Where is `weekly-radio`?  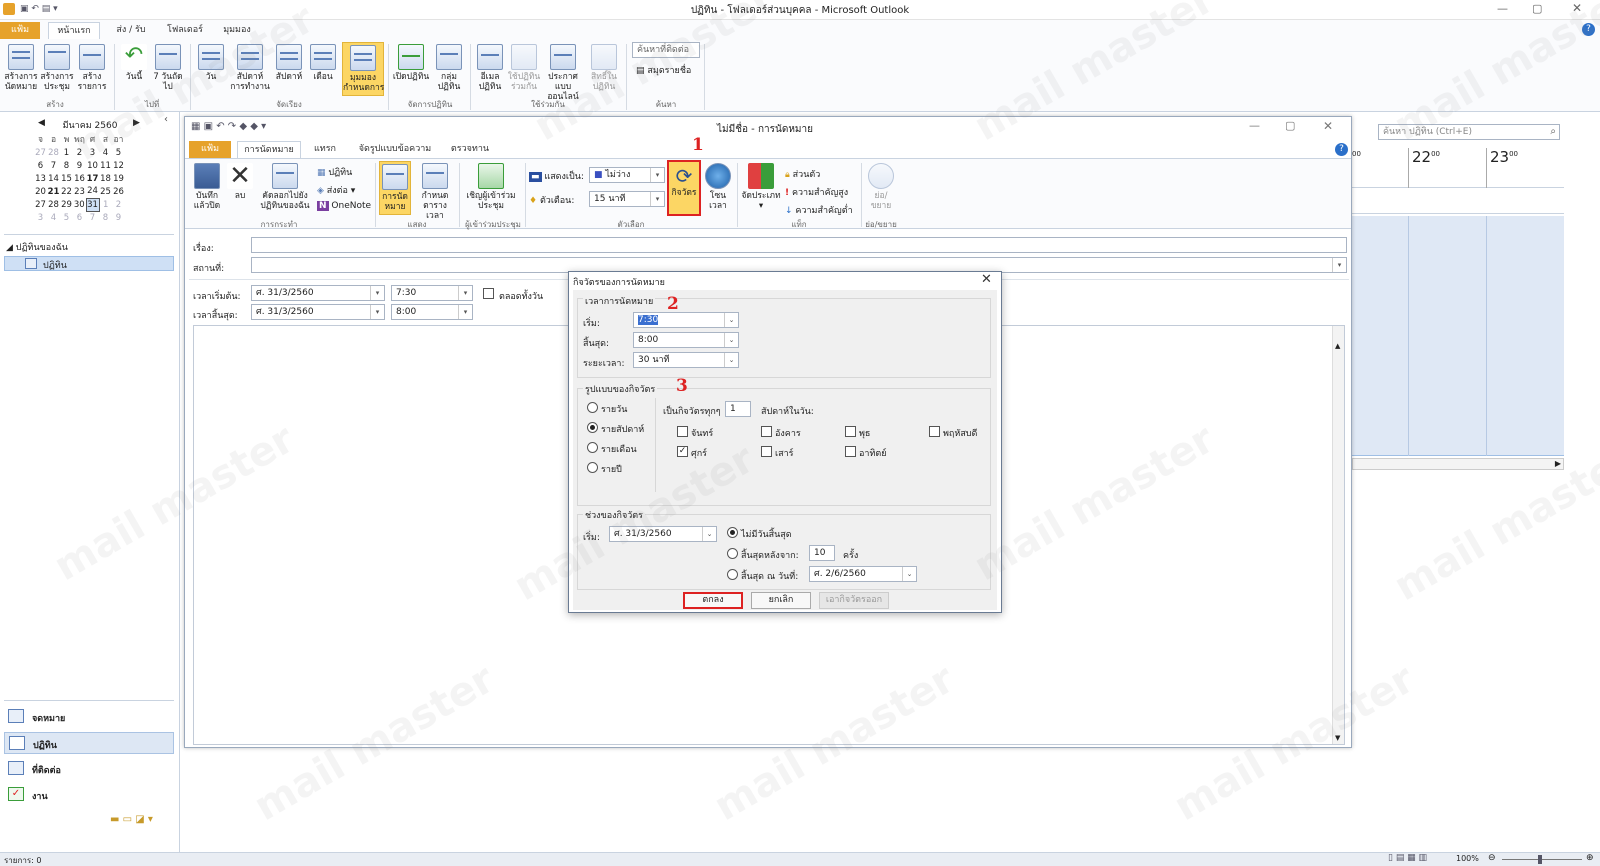 weekly-radio is located at coordinates (592, 427).